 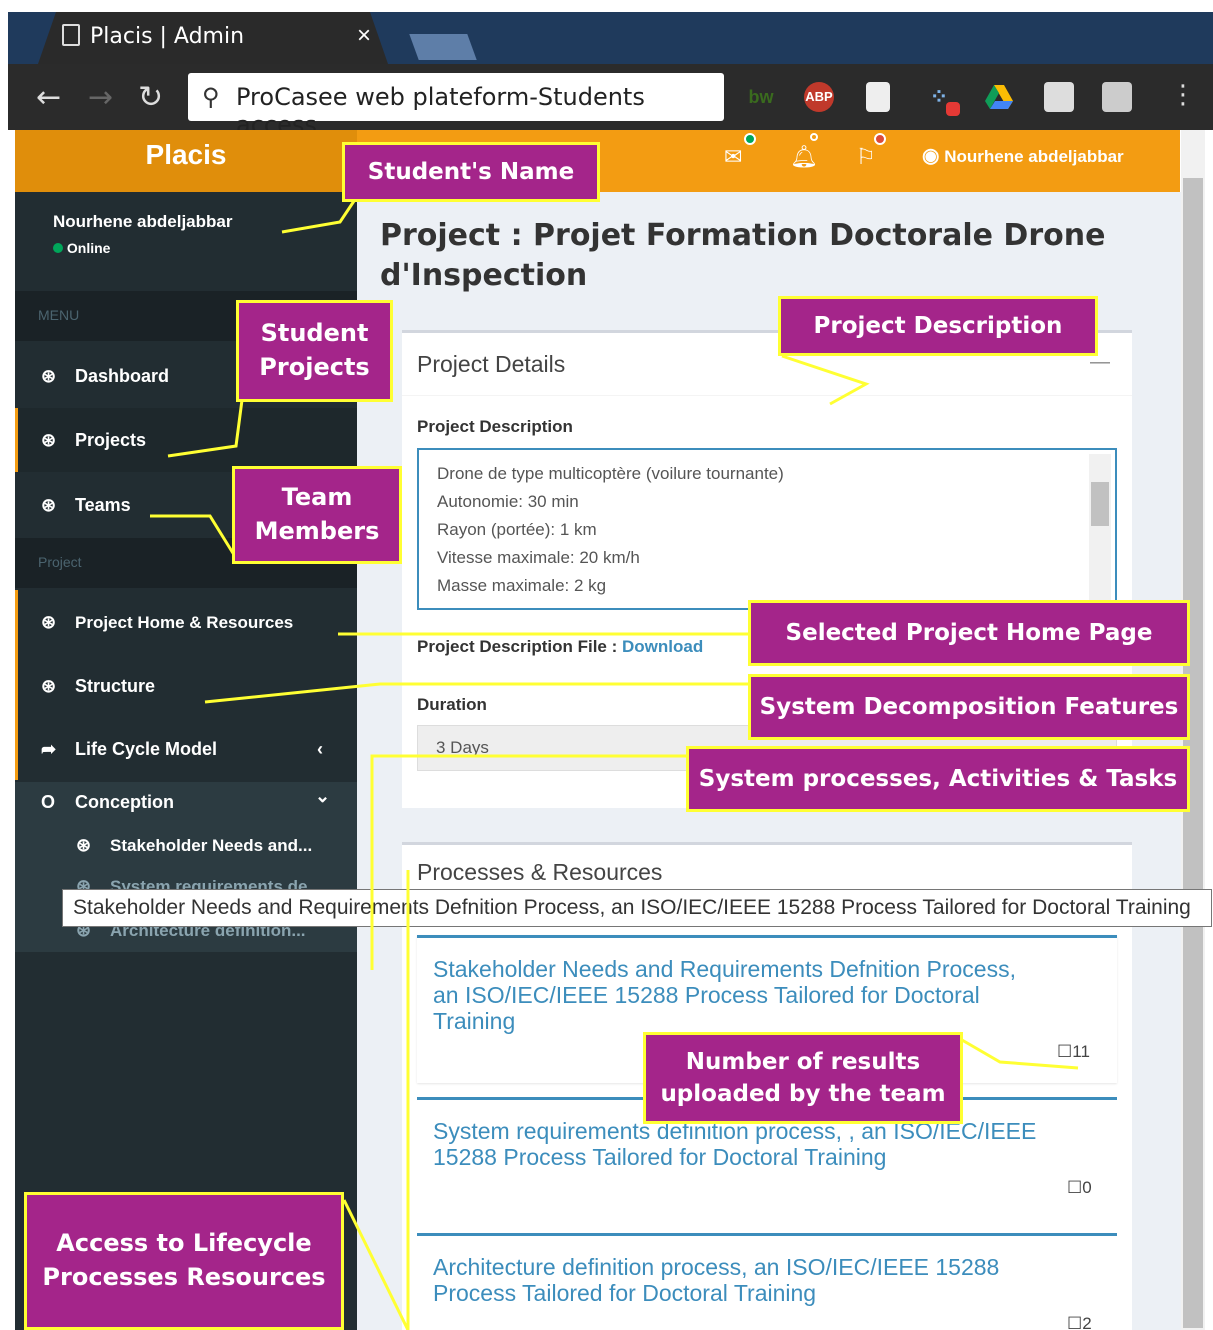 What do you see at coordinates (317, 515) in the screenshot?
I see `callout-team-members: Team Members` at bounding box center [317, 515].